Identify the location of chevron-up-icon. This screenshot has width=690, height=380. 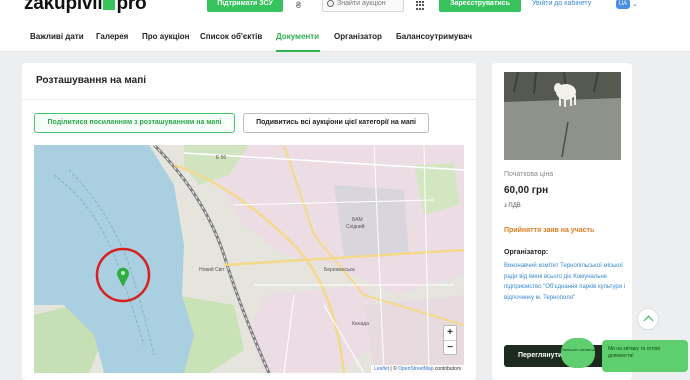
(648, 320).